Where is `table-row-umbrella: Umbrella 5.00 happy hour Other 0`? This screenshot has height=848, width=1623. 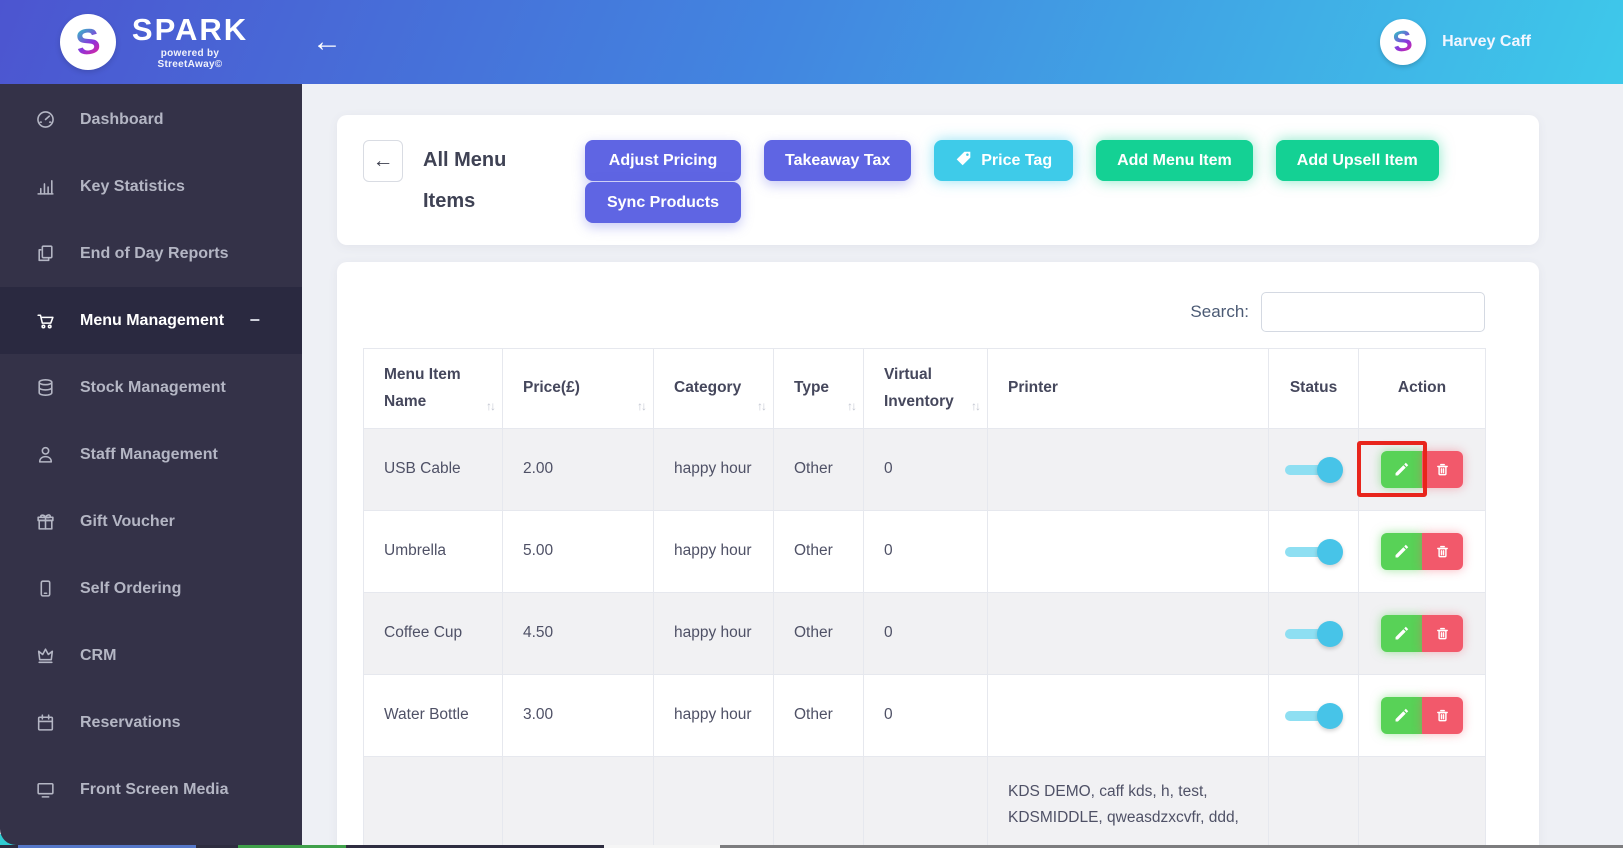
table-row-umbrella: Umbrella 5.00 happy hour Other 0 is located at coordinates (924, 551).